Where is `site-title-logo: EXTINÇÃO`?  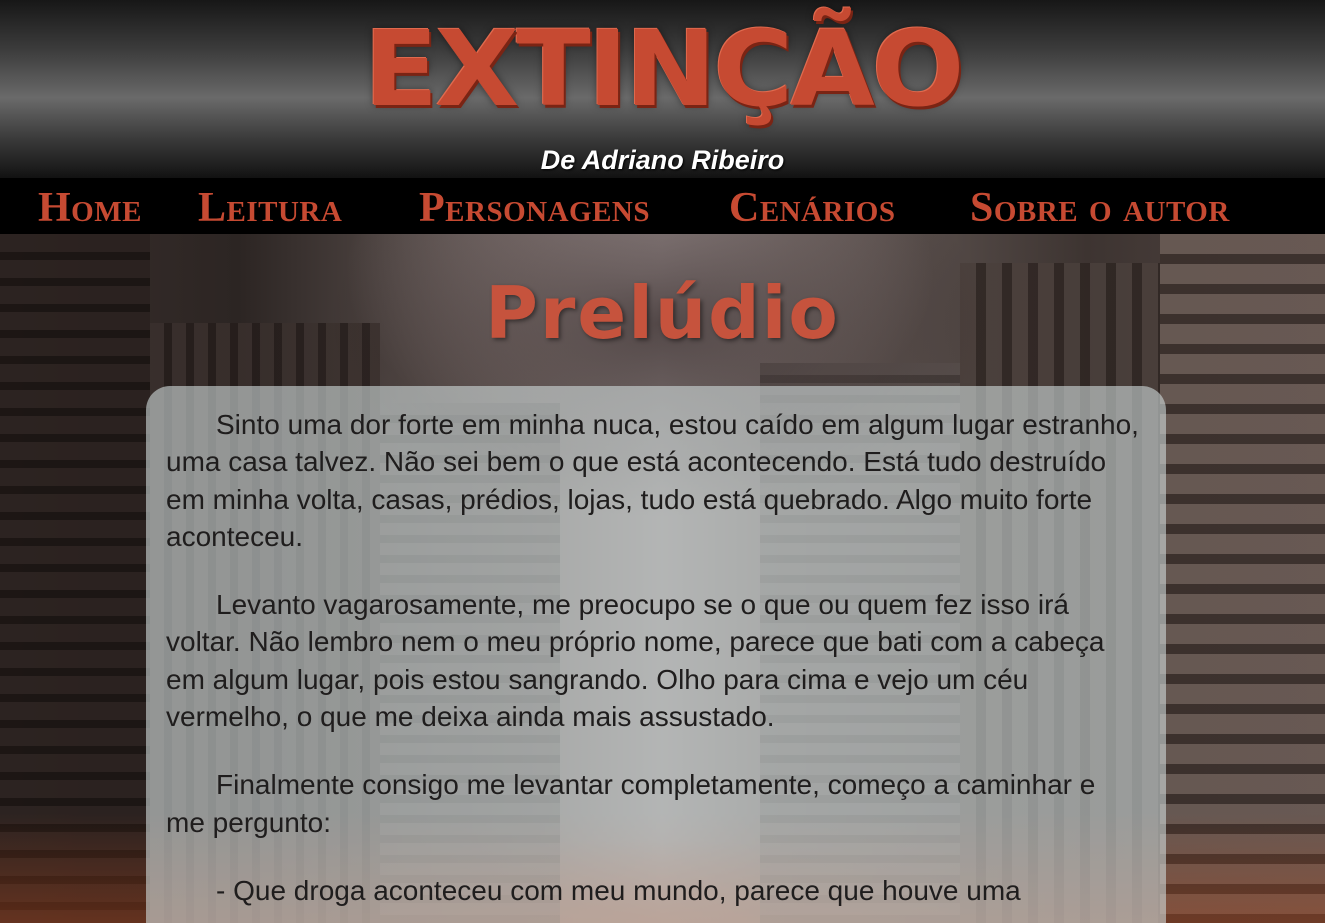
site-title-logo: EXTINÇÃO is located at coordinates (662, 69).